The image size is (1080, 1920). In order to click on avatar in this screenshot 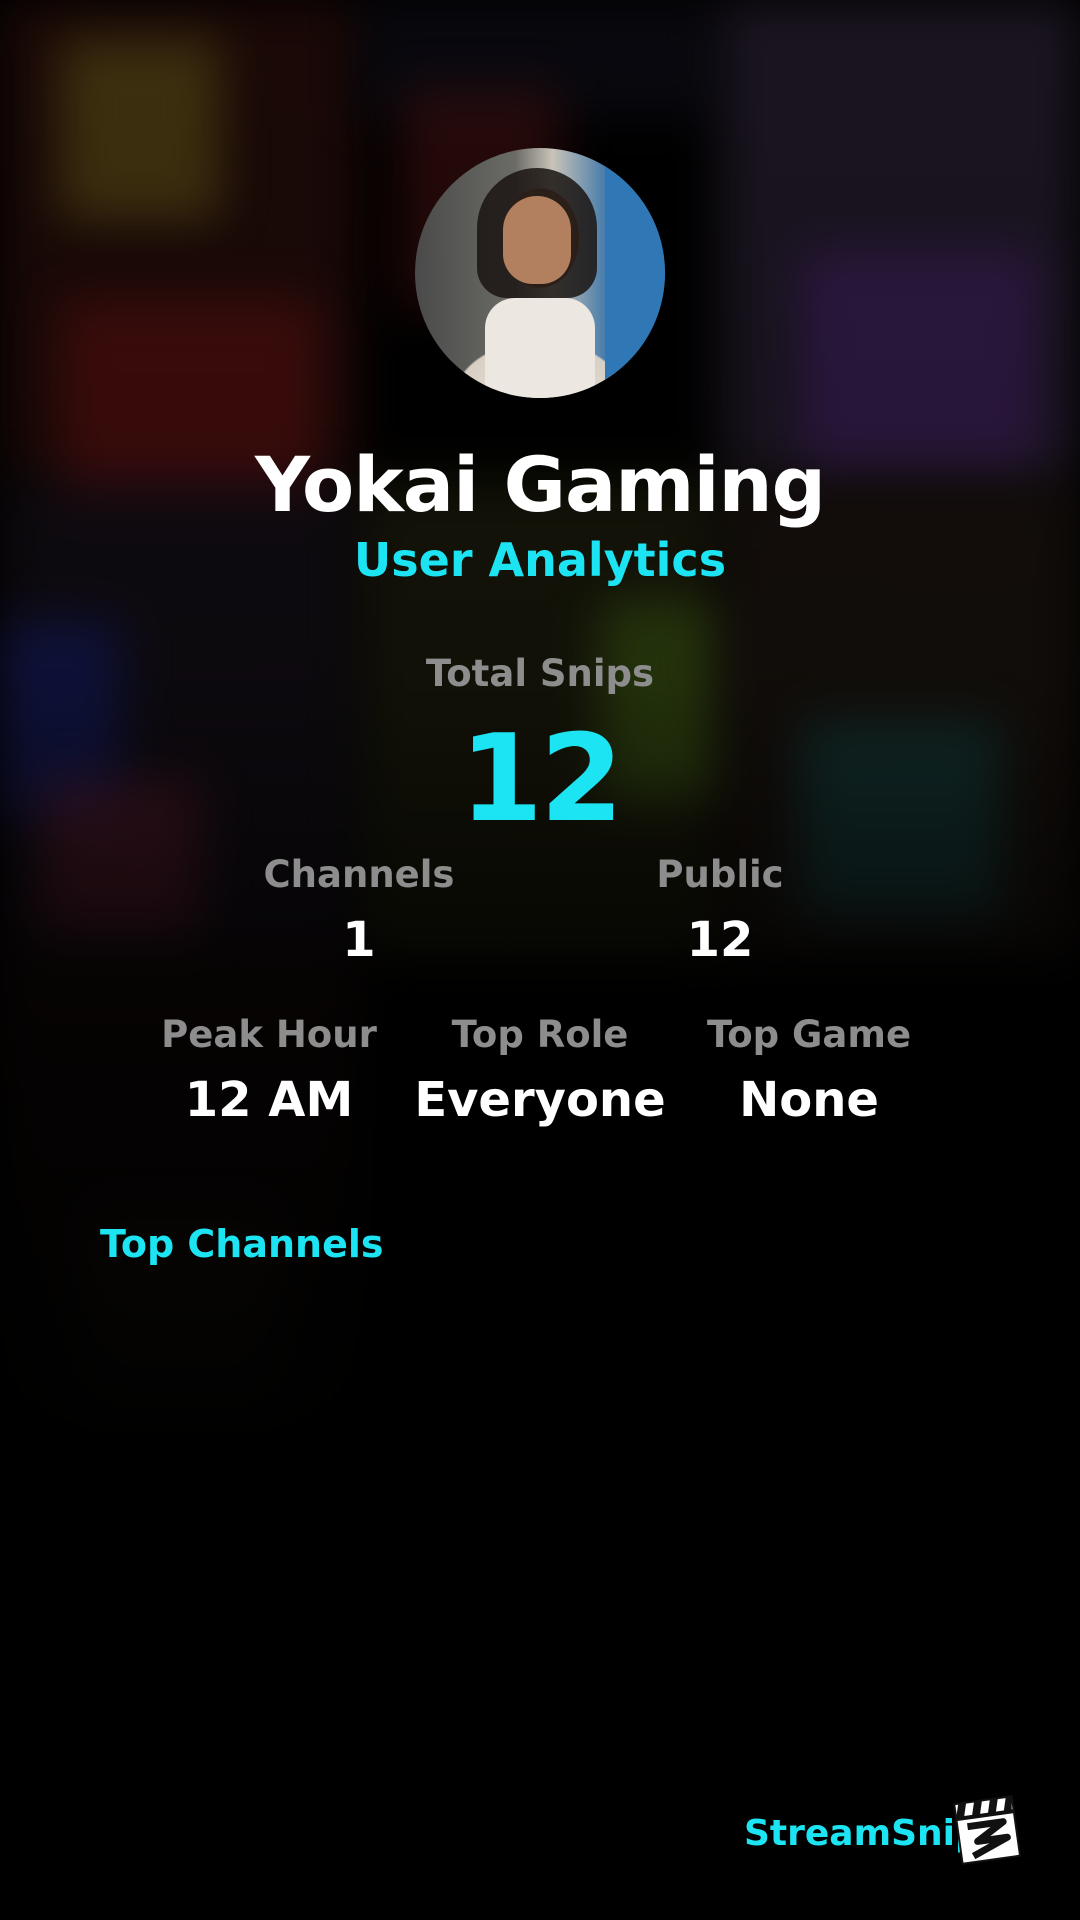, I will do `click(540, 273)`.